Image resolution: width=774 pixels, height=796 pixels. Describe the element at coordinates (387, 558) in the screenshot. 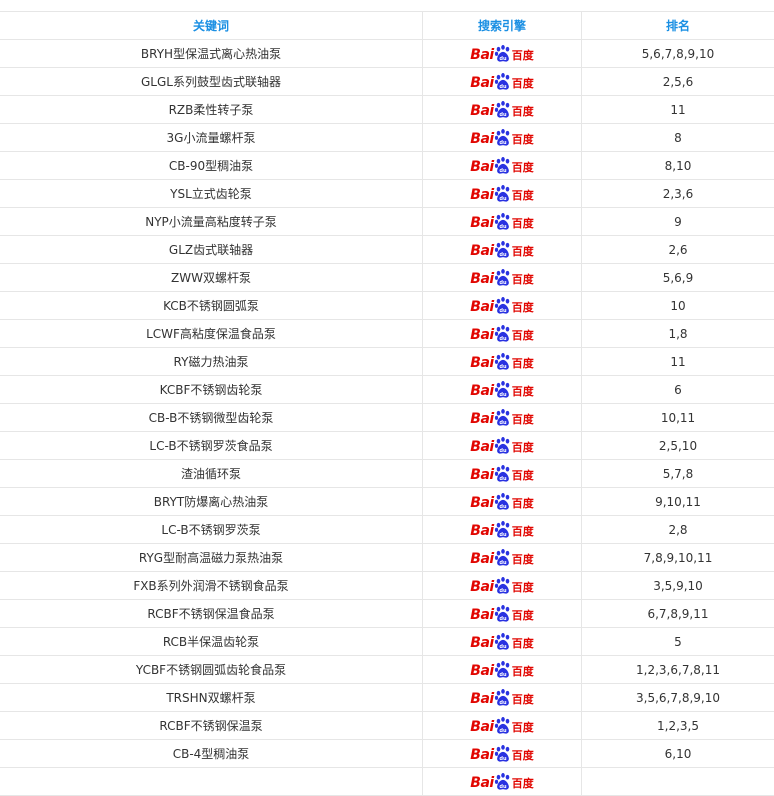

I see `table-row: RYG型耐高温磁力泵热油泵 Bai du 百度 7,8,9,10,11` at that location.